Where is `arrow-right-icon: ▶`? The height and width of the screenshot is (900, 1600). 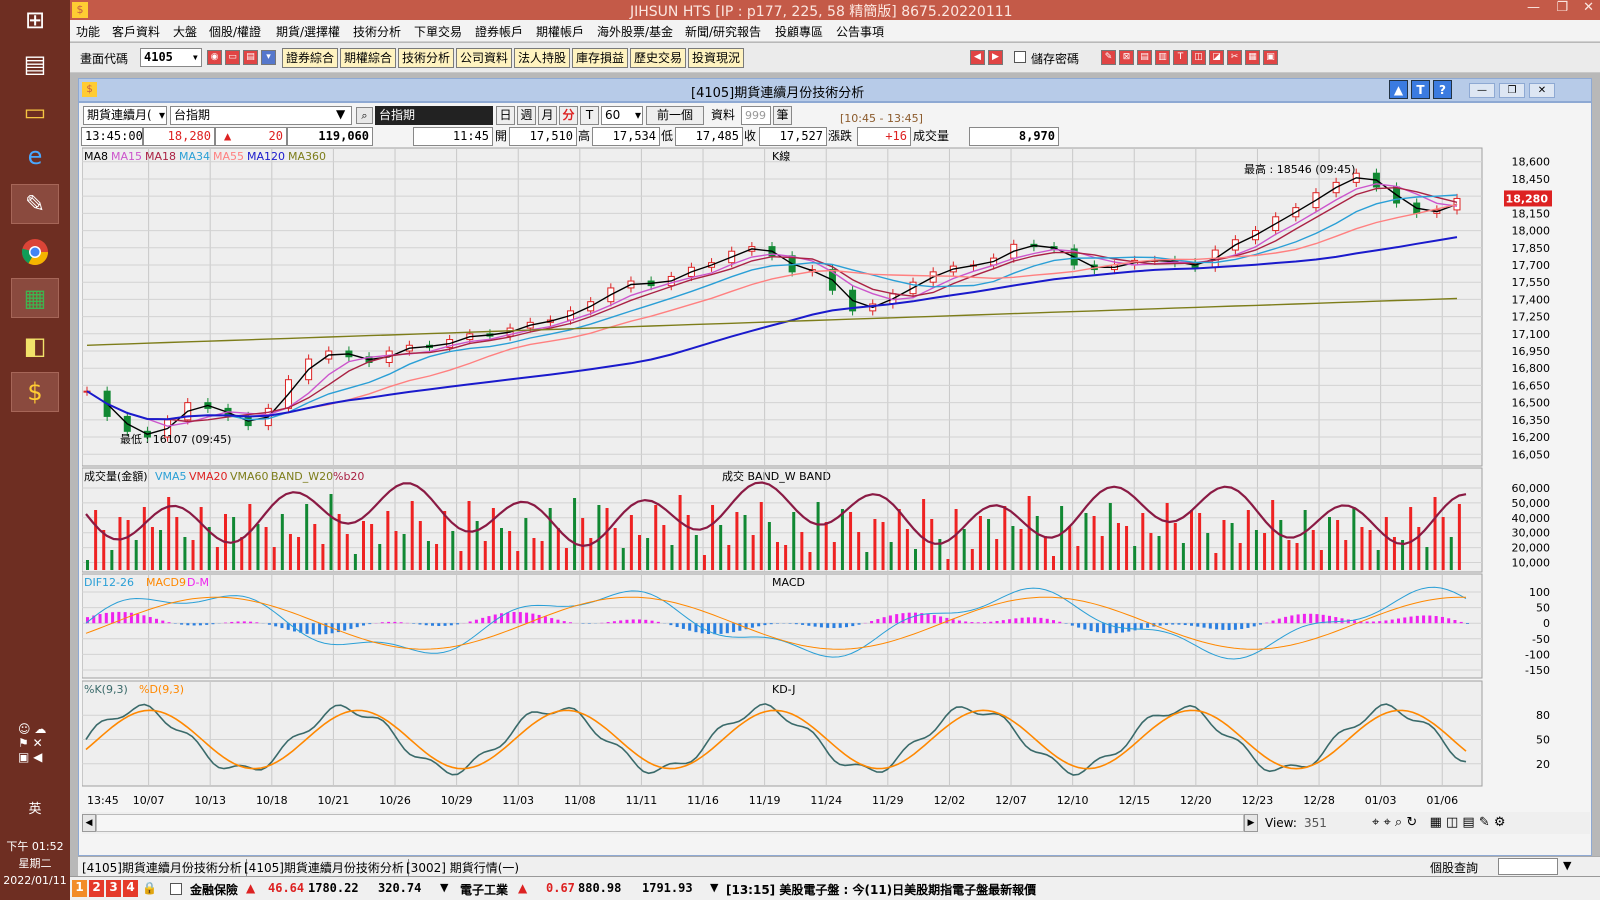
arrow-right-icon: ▶ is located at coordinates (995, 57).